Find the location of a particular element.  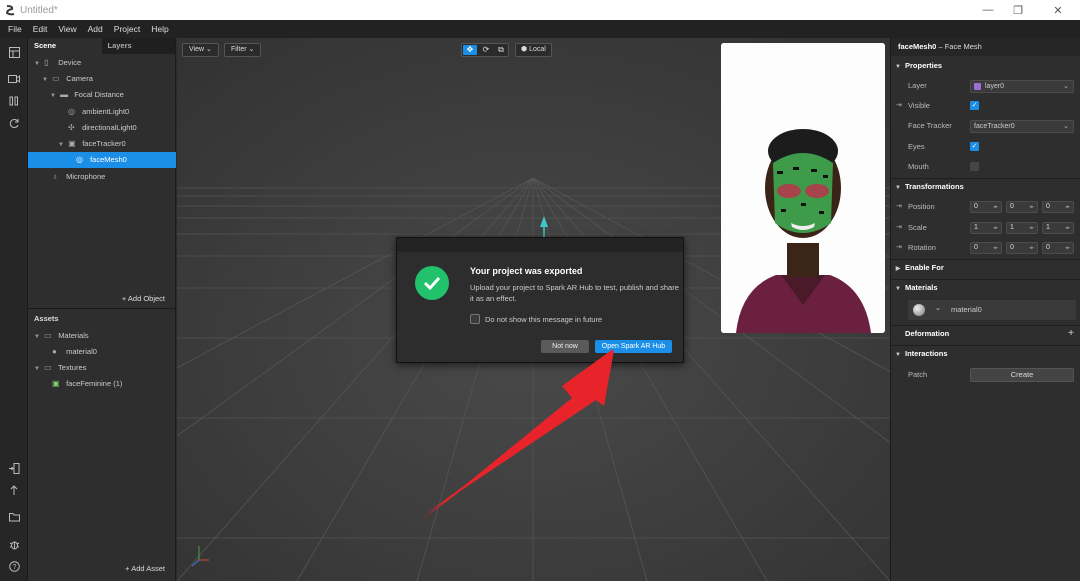

face-tracker-row: Face Tracker faceTracker0 ⌄ is located at coordinates (985, 126).